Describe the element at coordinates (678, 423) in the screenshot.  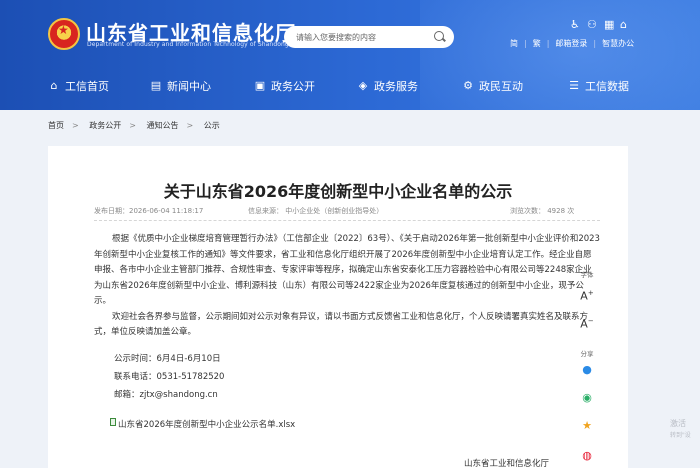
I see `watermark-line: 激活` at that location.